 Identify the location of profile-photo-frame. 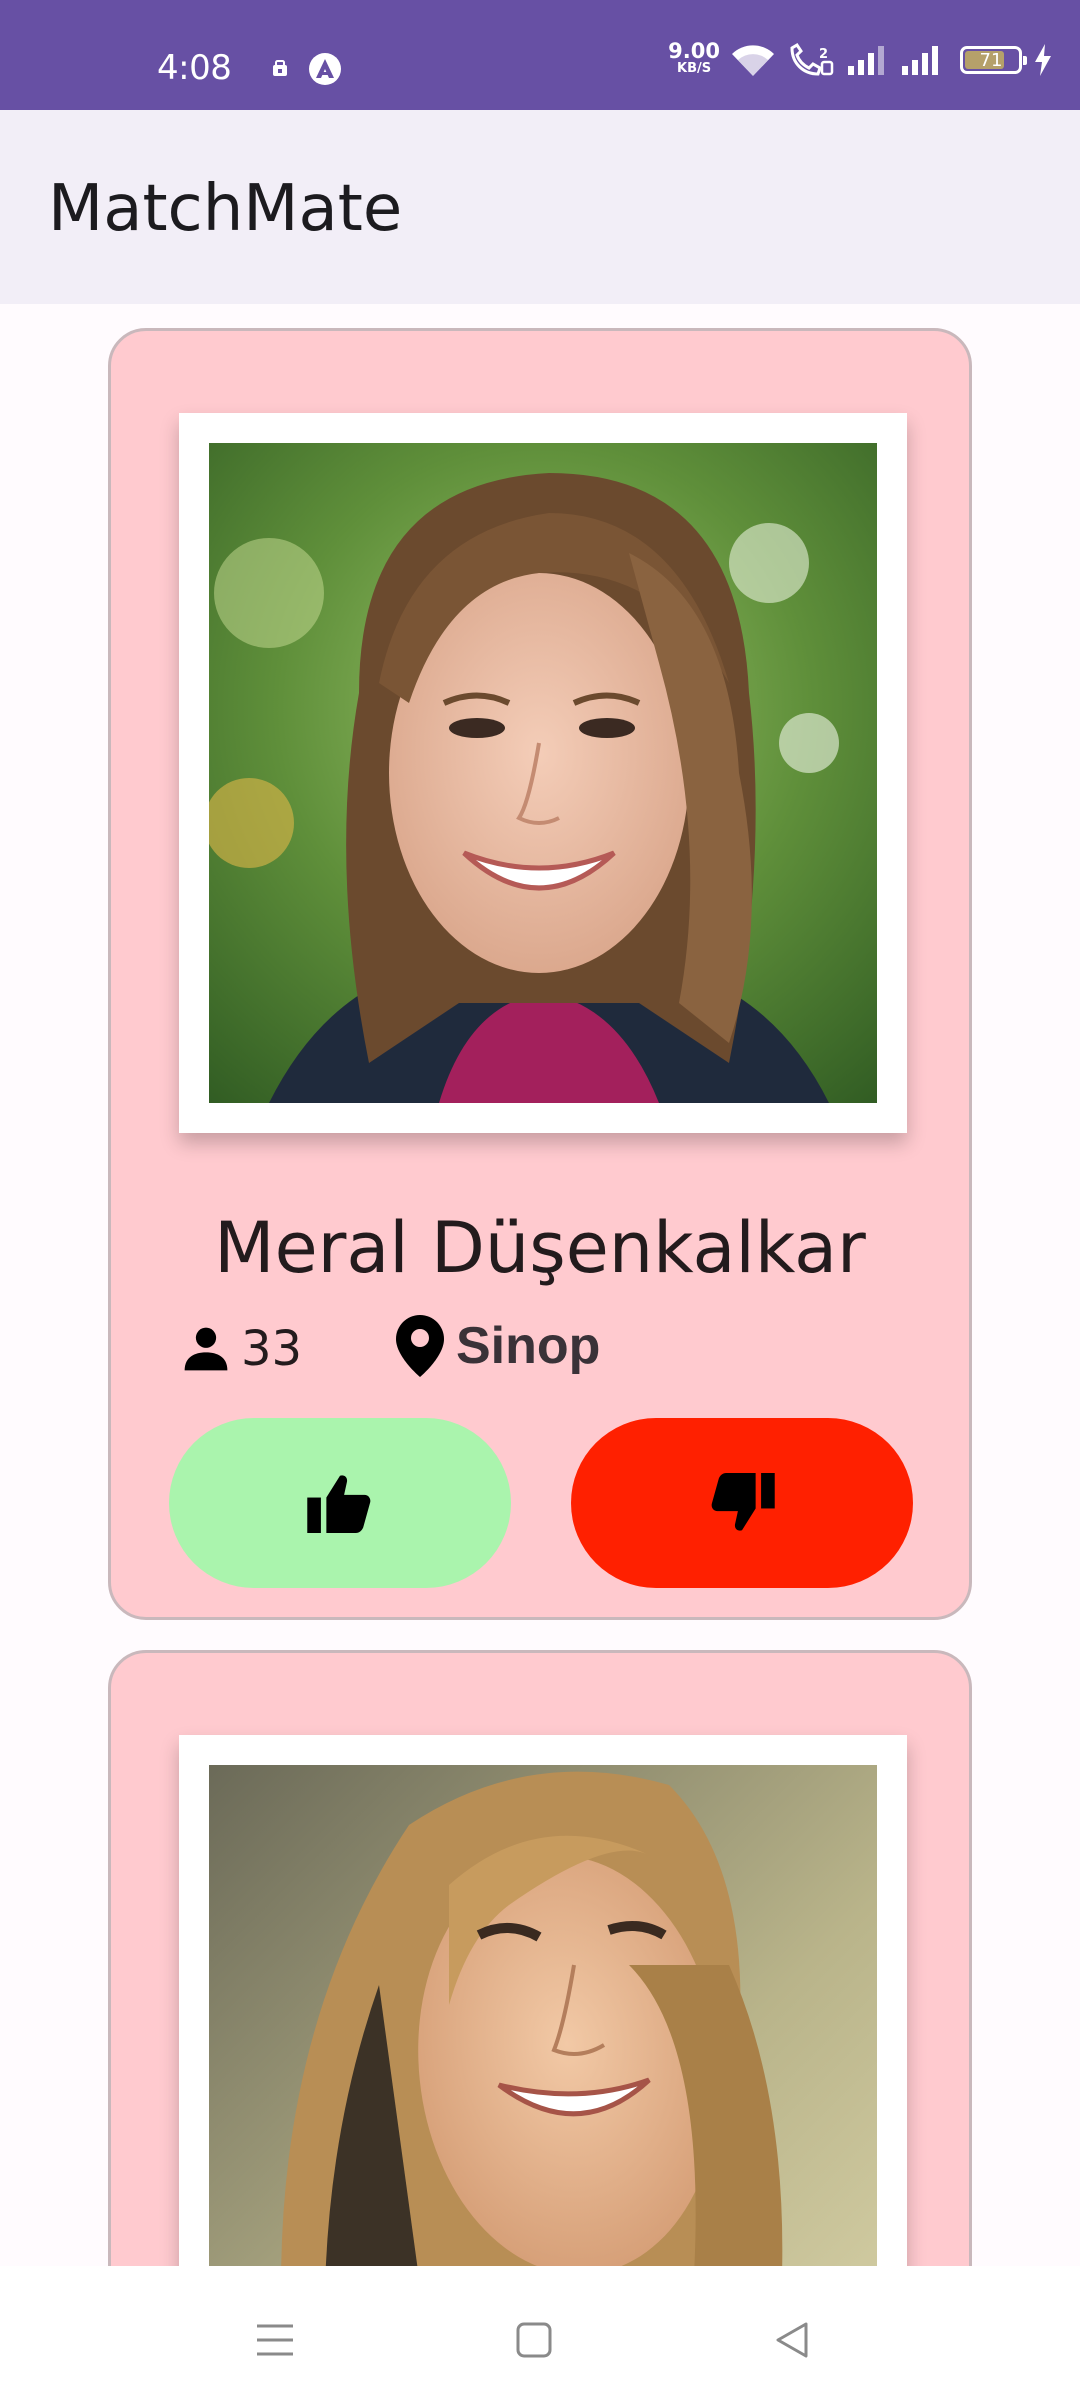
(543, 2000).